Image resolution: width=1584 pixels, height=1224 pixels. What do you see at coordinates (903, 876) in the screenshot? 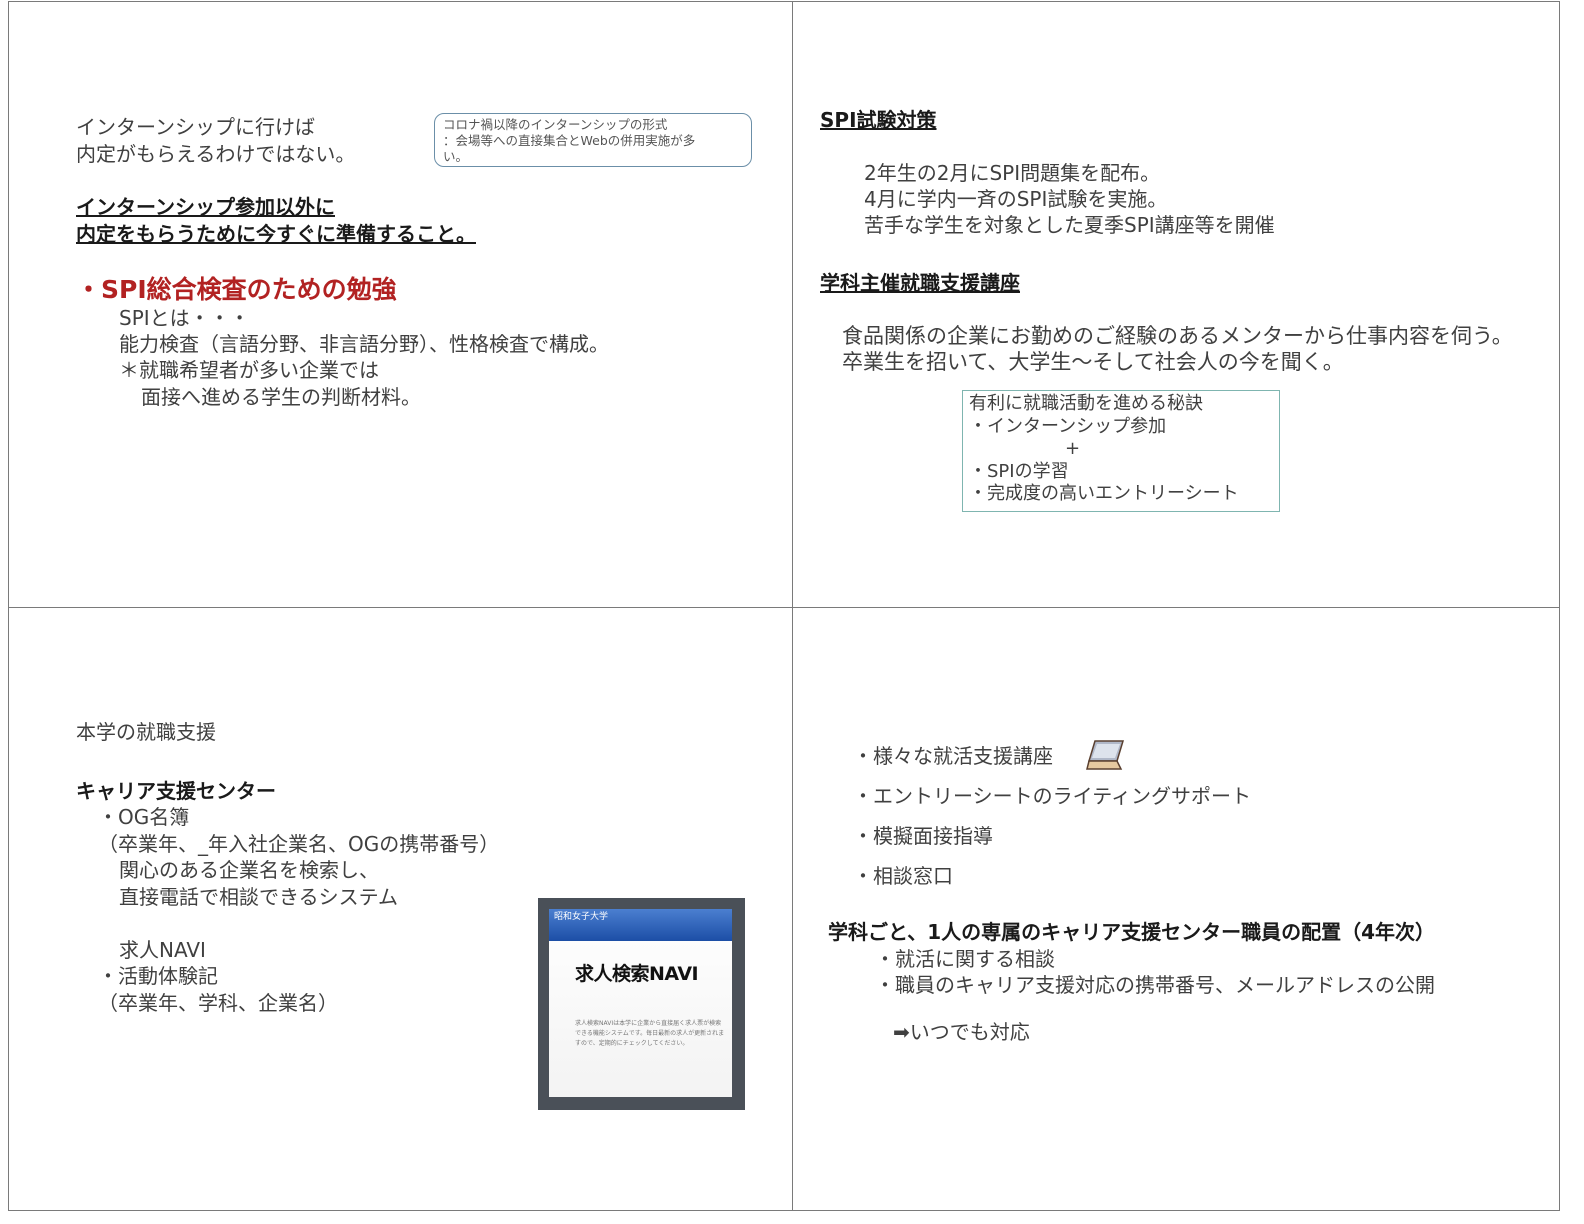
I see `support-item-consultation: ・相談窓口` at bounding box center [903, 876].